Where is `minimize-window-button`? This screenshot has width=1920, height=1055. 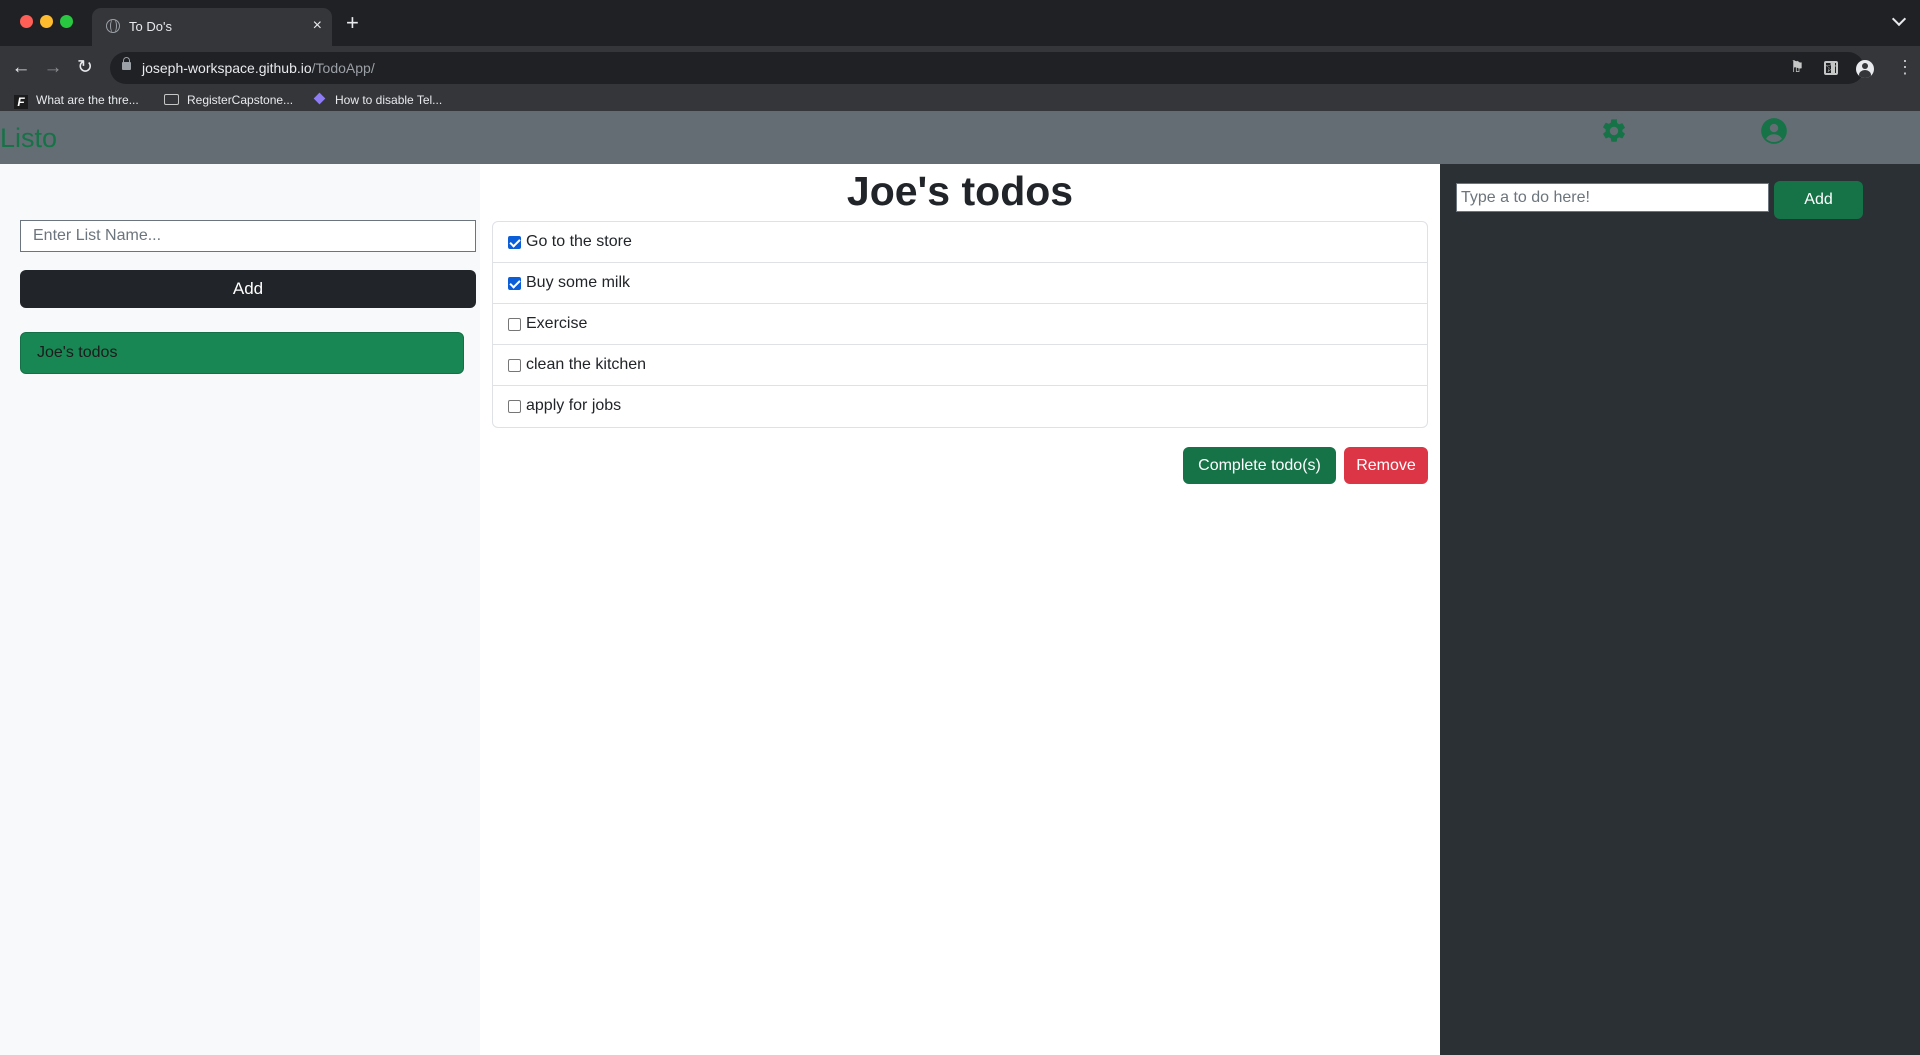
minimize-window-button is located at coordinates (46, 21).